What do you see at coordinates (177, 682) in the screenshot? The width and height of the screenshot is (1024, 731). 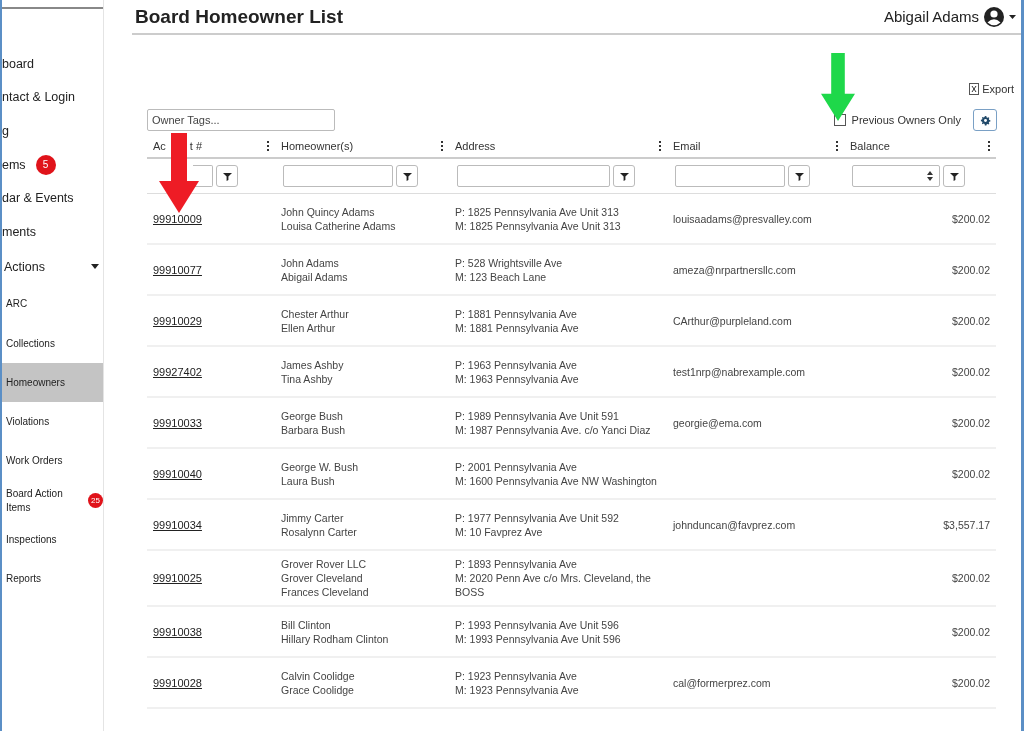 I see `account-link: 99910028` at bounding box center [177, 682].